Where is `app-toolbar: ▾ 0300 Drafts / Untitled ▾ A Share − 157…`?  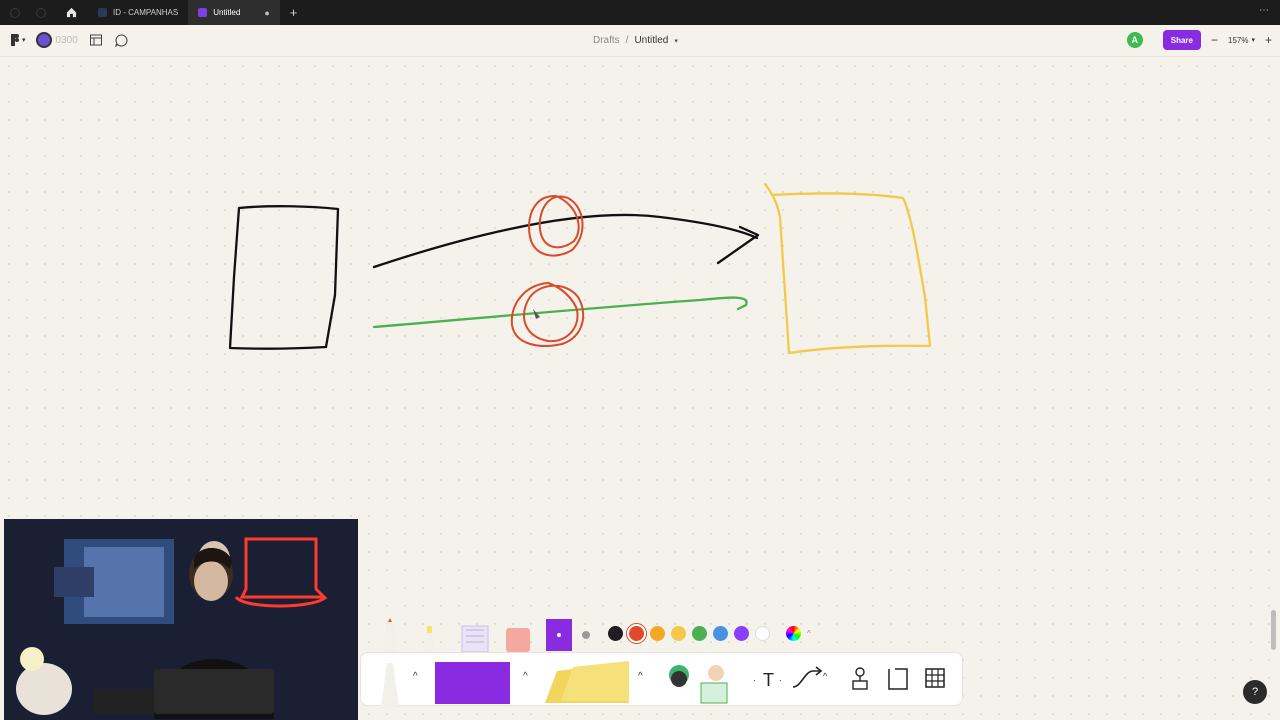 app-toolbar: ▾ 0300 Drafts / Untitled ▾ A Share − 157… is located at coordinates (640, 41).